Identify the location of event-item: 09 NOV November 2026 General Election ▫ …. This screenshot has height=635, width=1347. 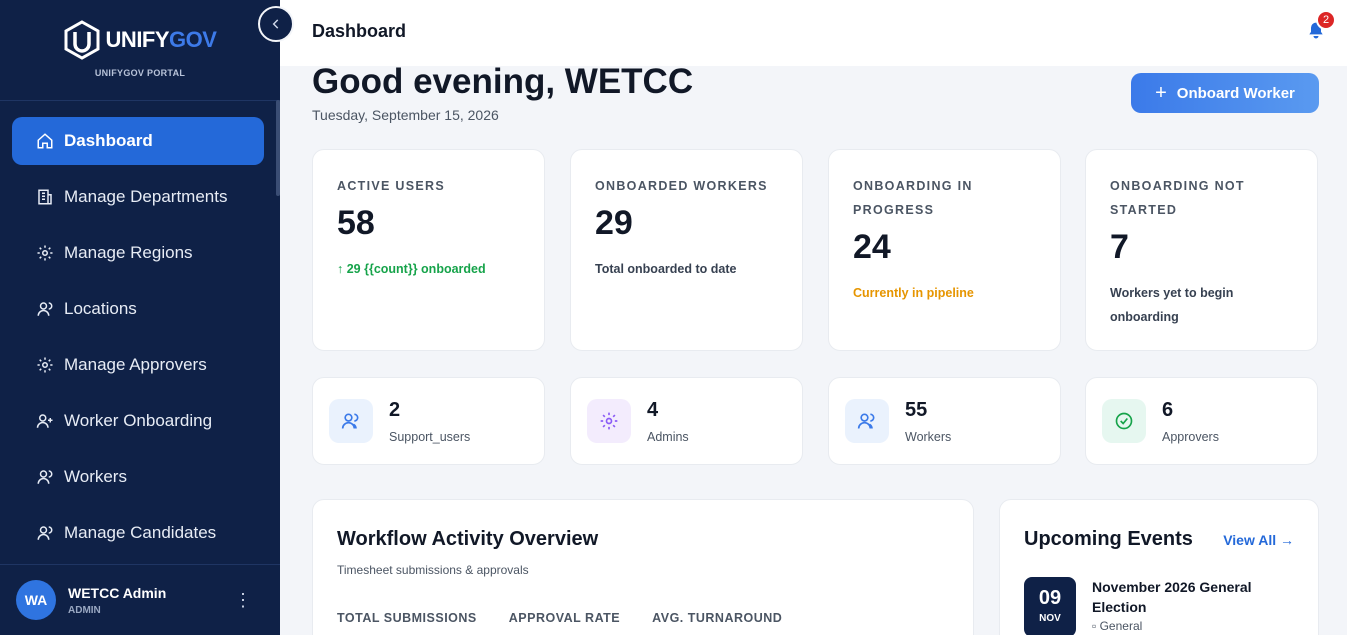
(1159, 606).